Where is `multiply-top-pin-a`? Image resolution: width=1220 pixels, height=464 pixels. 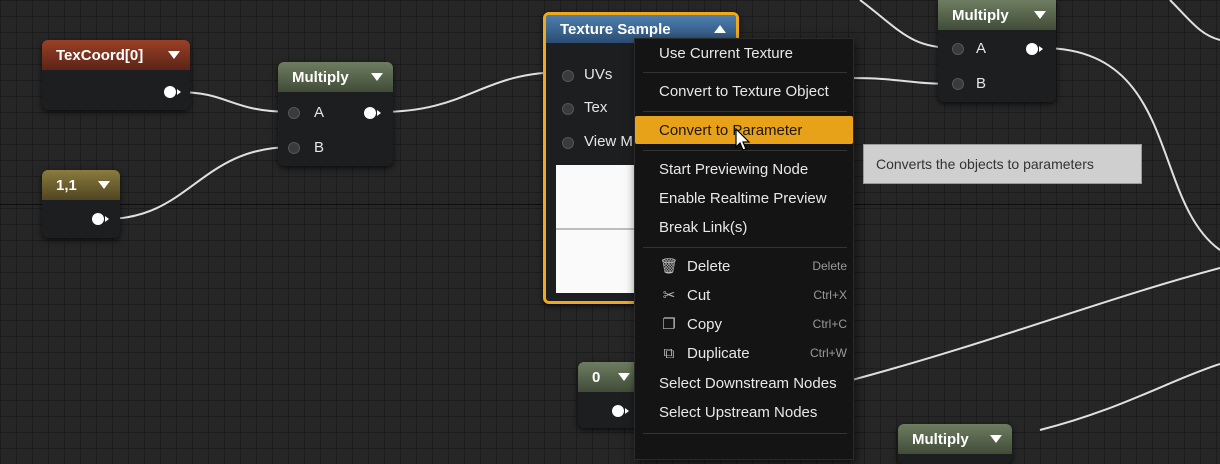
multiply-top-pin-a is located at coordinates (958, 49).